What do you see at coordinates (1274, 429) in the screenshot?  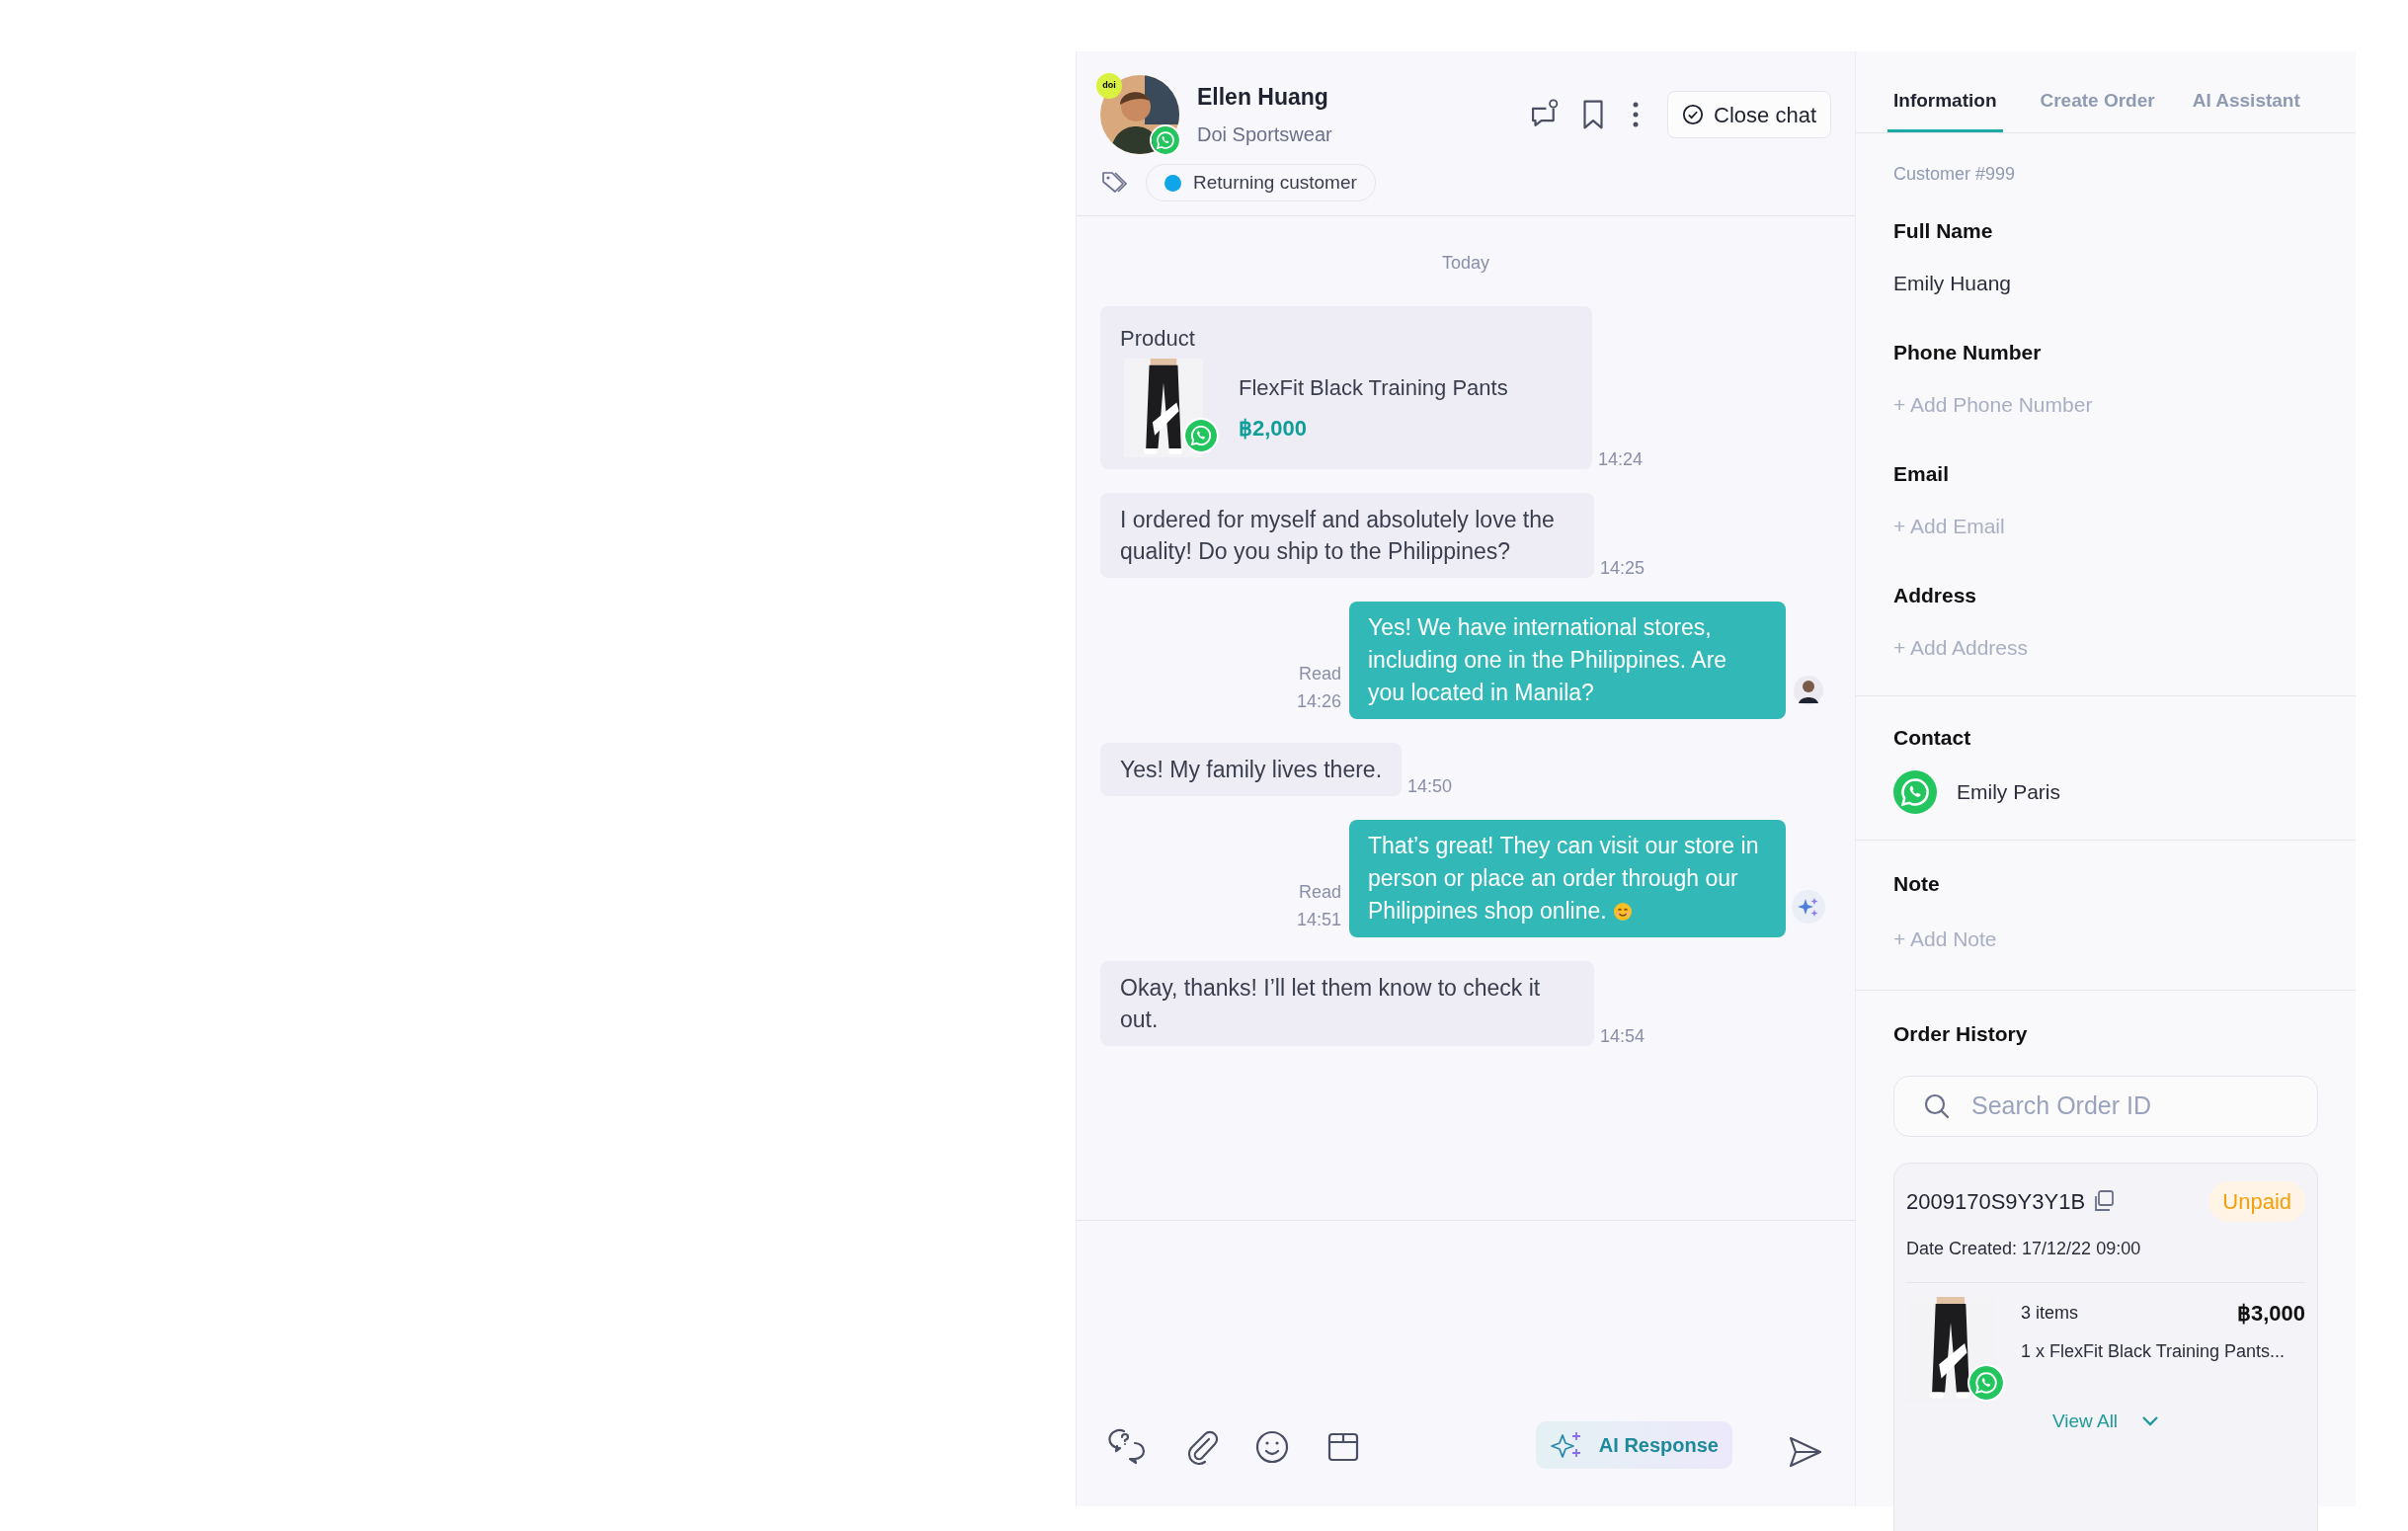 I see `product-price: ฿2,000` at bounding box center [1274, 429].